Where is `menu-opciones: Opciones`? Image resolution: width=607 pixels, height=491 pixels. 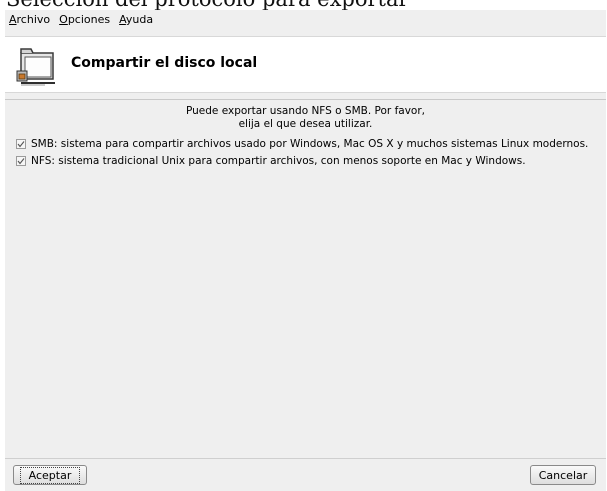
menu-opciones: Opciones is located at coordinates (85, 19).